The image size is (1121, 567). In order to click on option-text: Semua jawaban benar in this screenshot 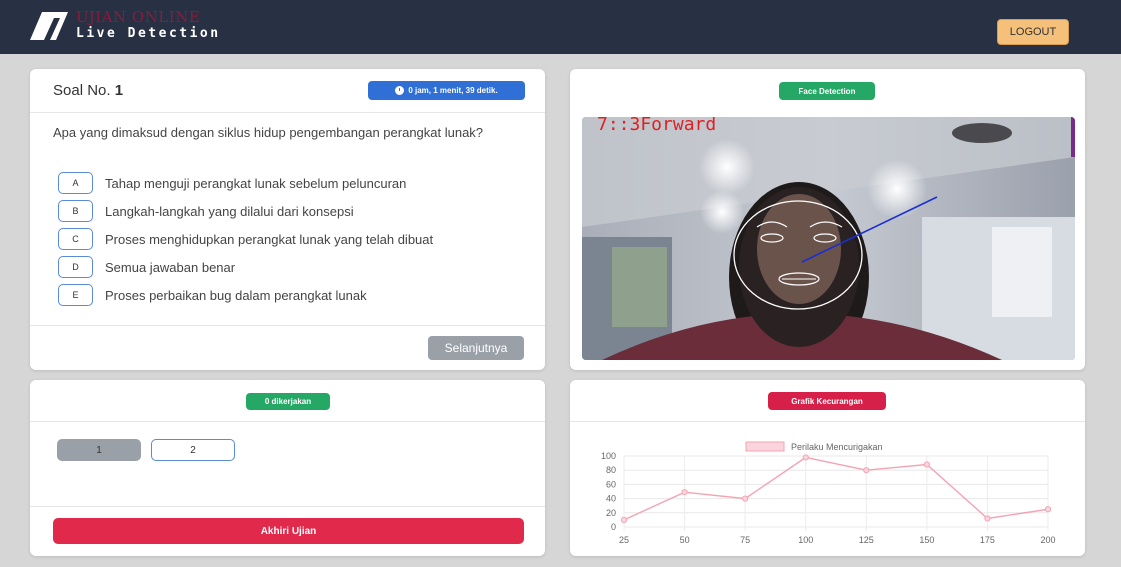, I will do `click(170, 267)`.